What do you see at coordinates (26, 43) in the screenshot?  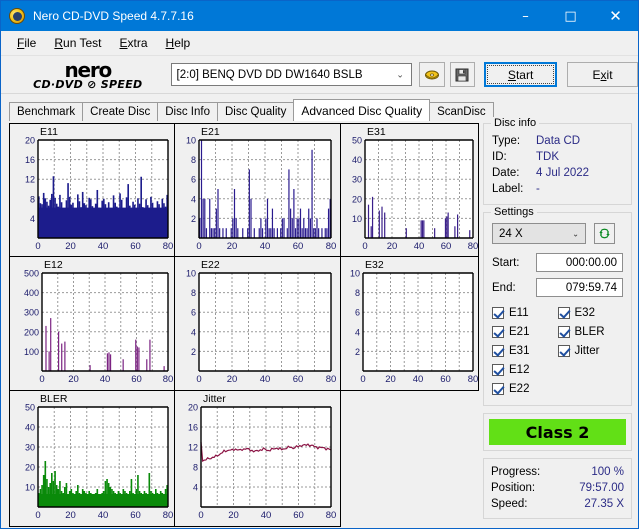 I see `menu-file: File` at bounding box center [26, 43].